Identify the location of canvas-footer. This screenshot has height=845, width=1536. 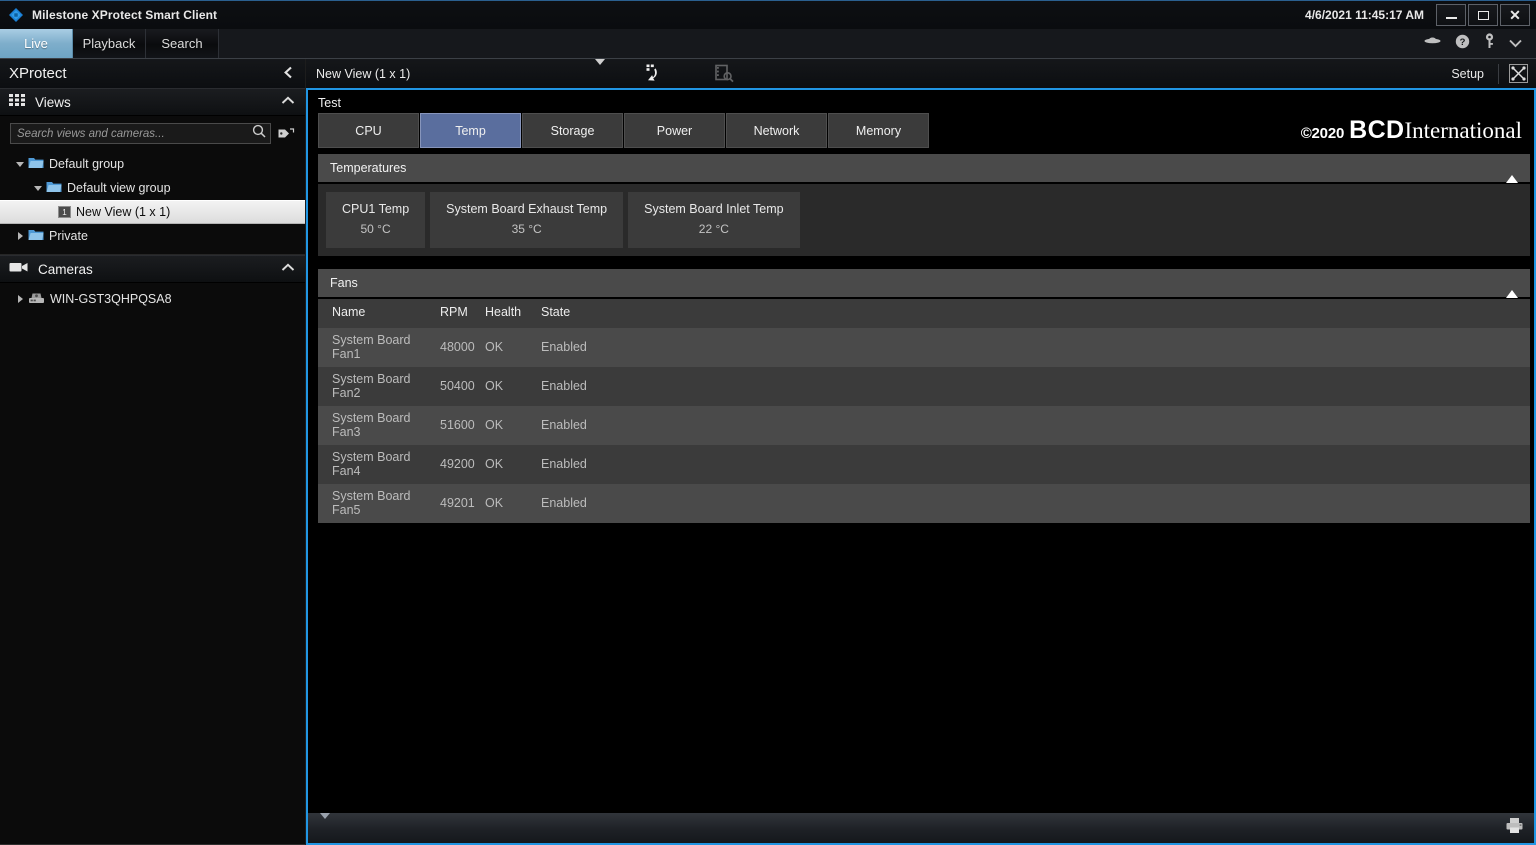
(921, 828).